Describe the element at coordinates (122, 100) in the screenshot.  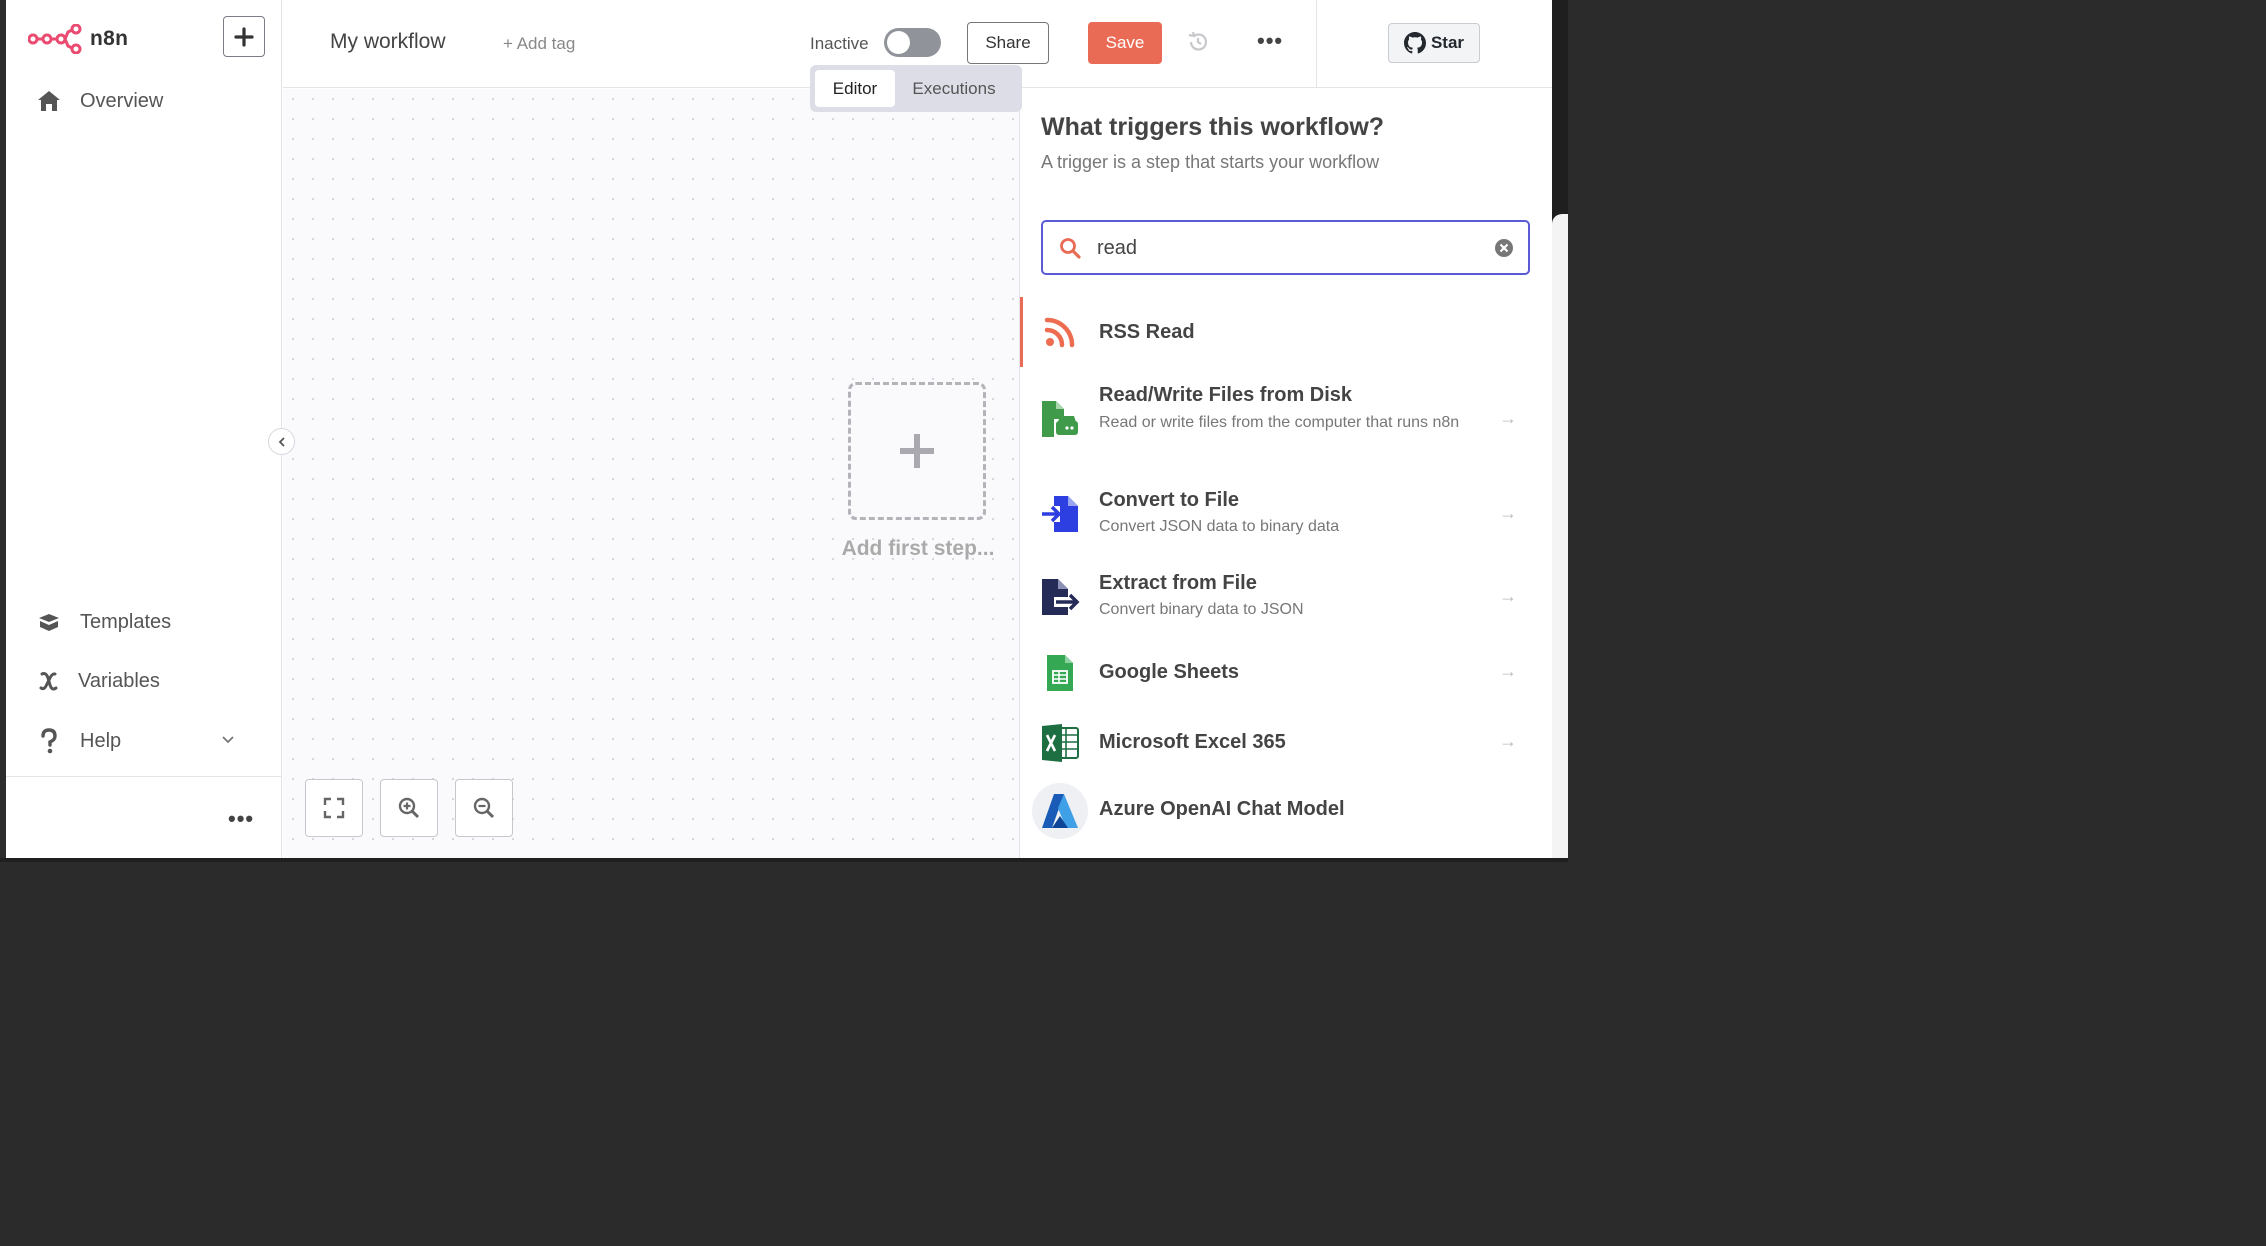
I see `sidebar-item-label: Overview` at that location.